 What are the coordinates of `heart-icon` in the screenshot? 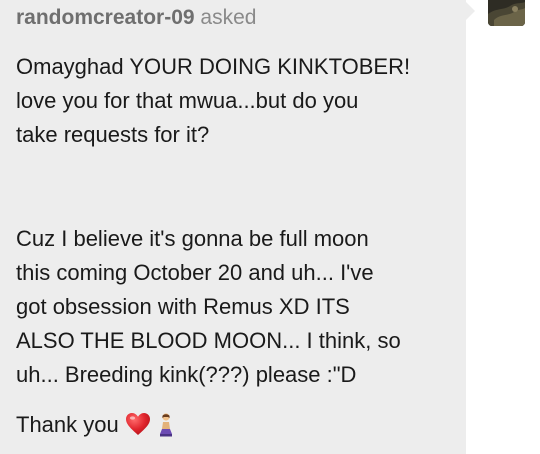 It's located at (138, 424).